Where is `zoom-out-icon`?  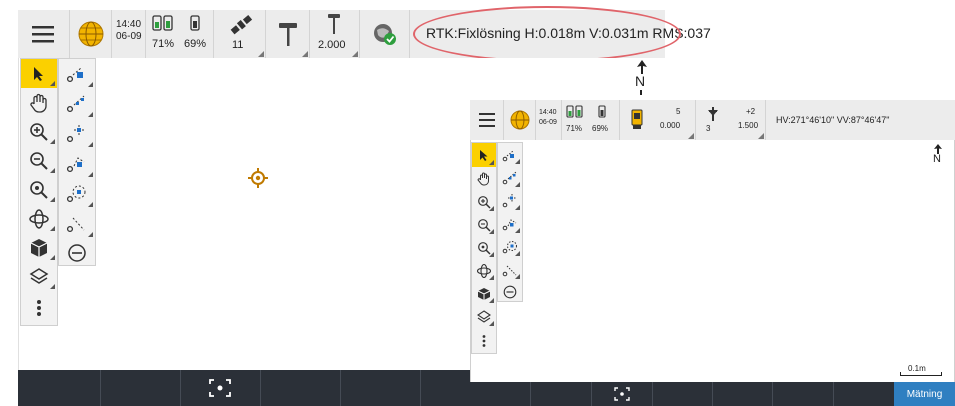
zoom-out-icon is located at coordinates (484, 225).